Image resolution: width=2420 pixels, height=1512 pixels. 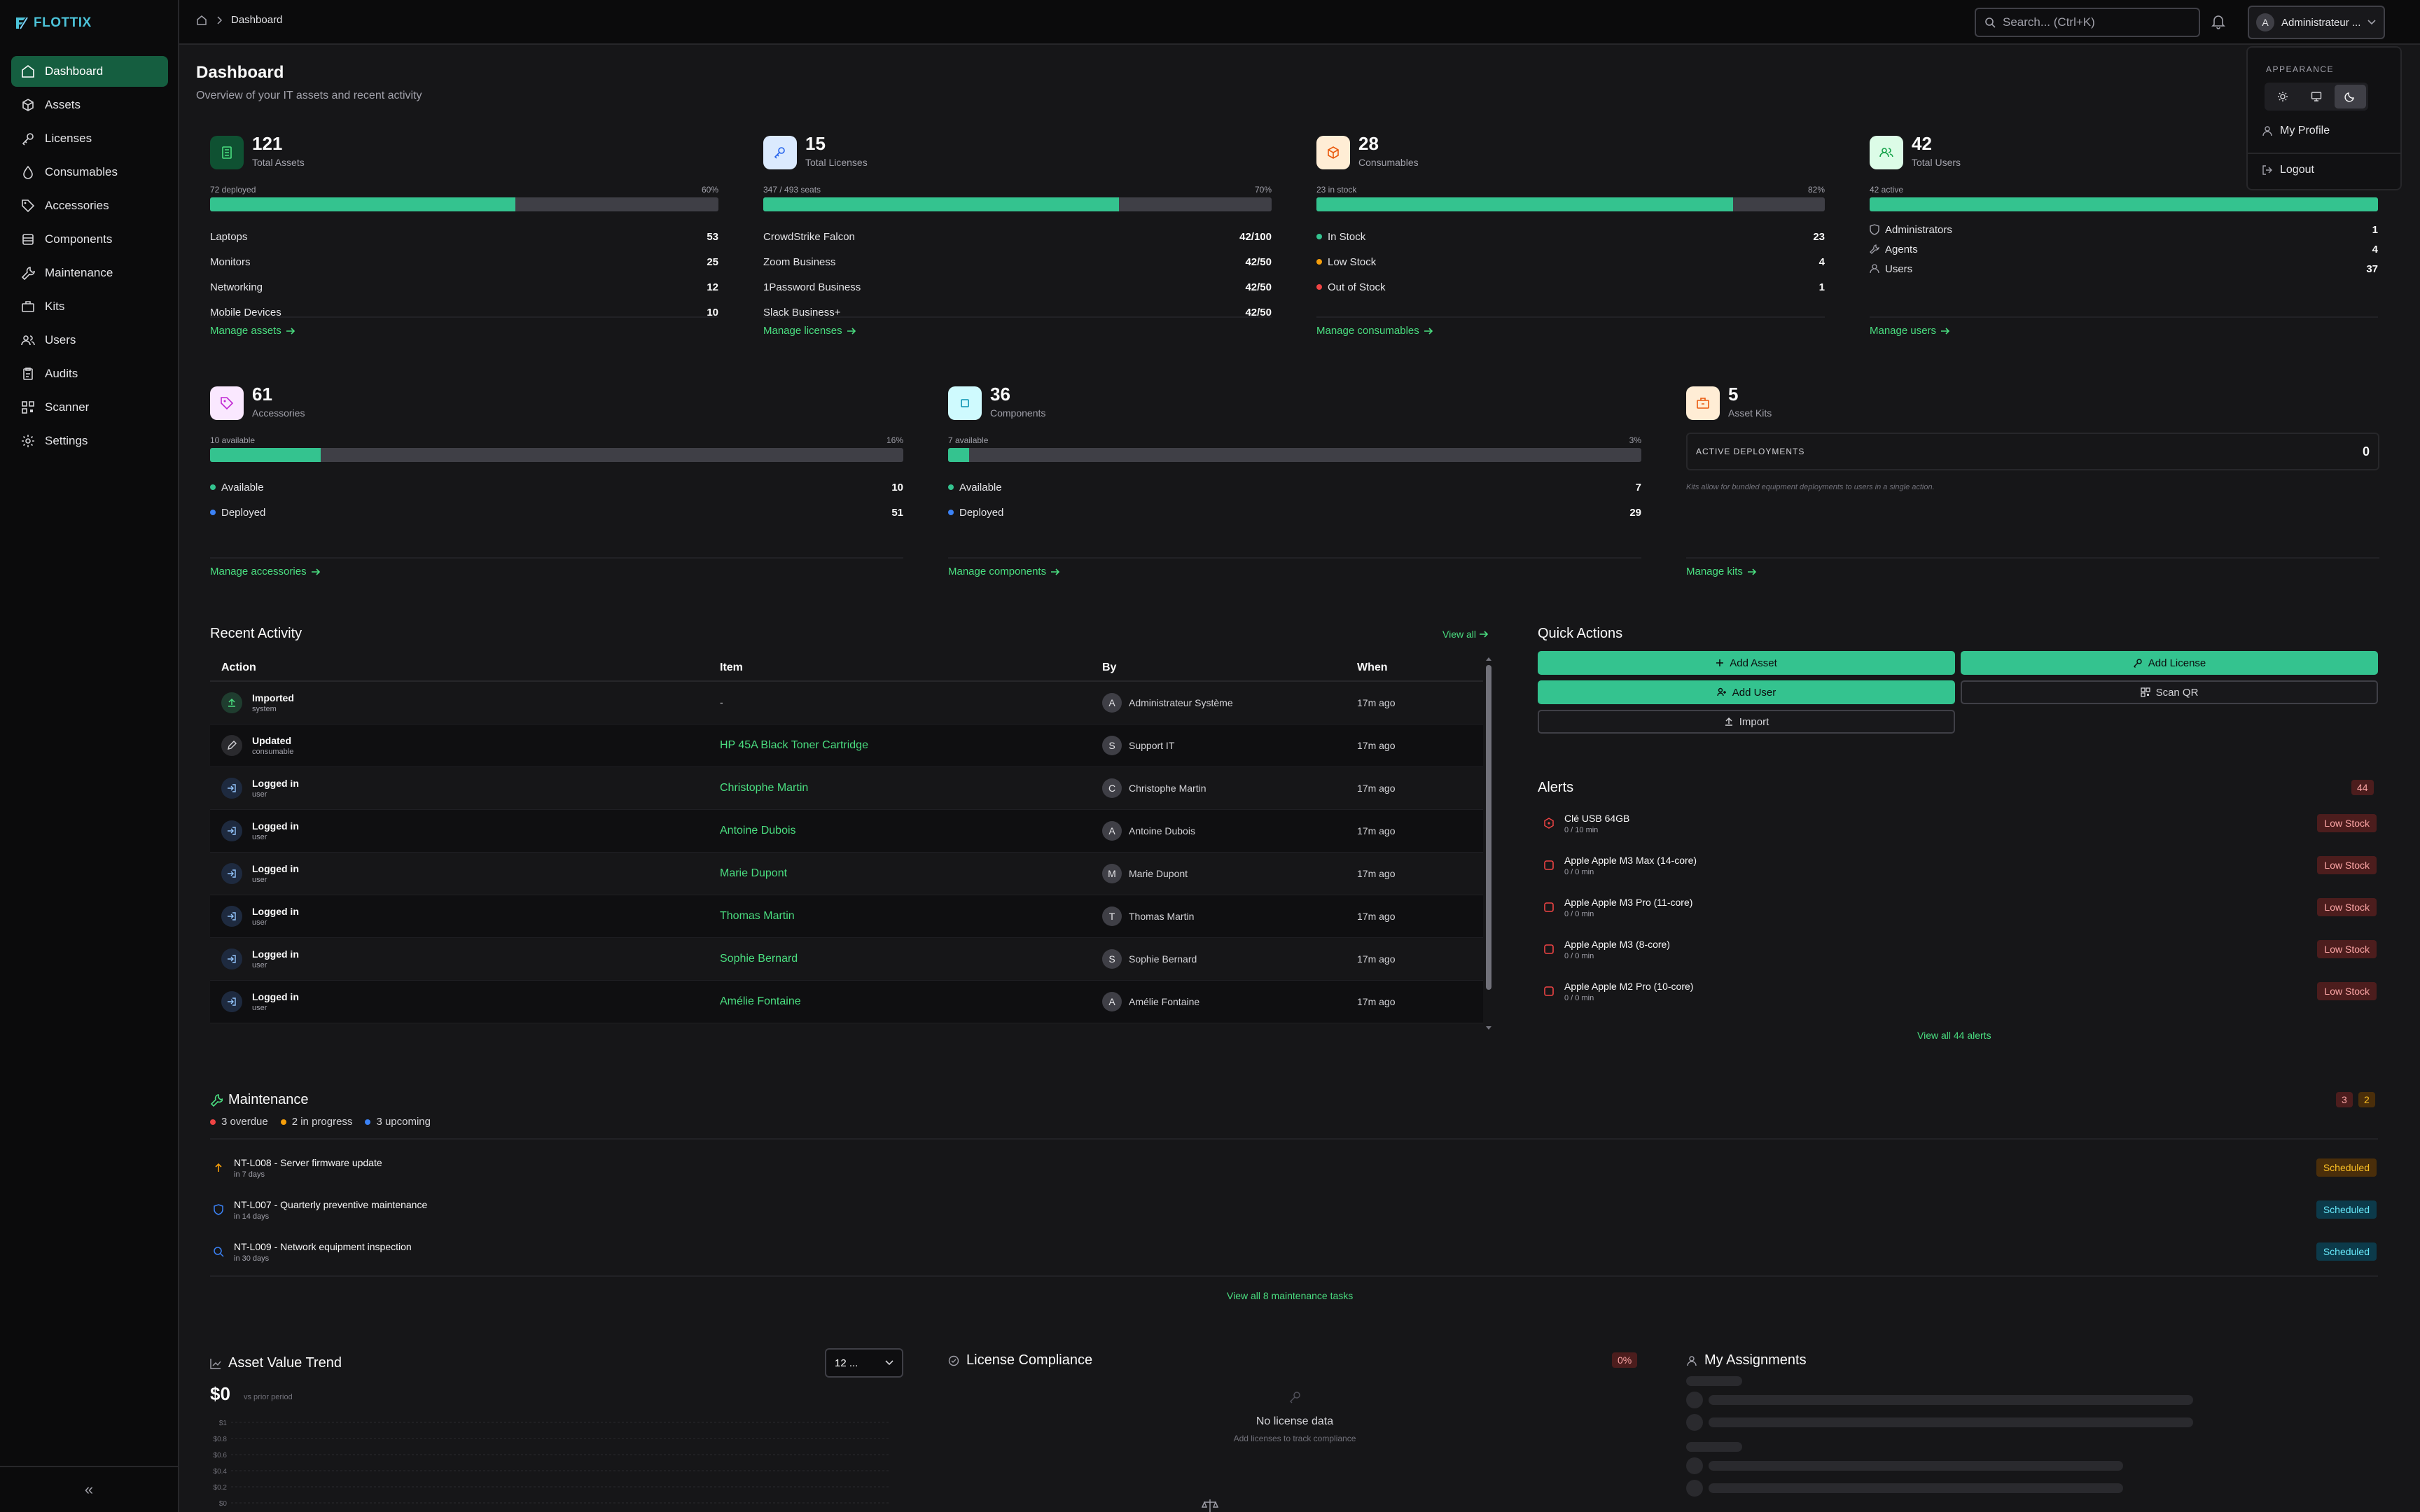 I want to click on row-label: In Stock, so click(x=1347, y=236).